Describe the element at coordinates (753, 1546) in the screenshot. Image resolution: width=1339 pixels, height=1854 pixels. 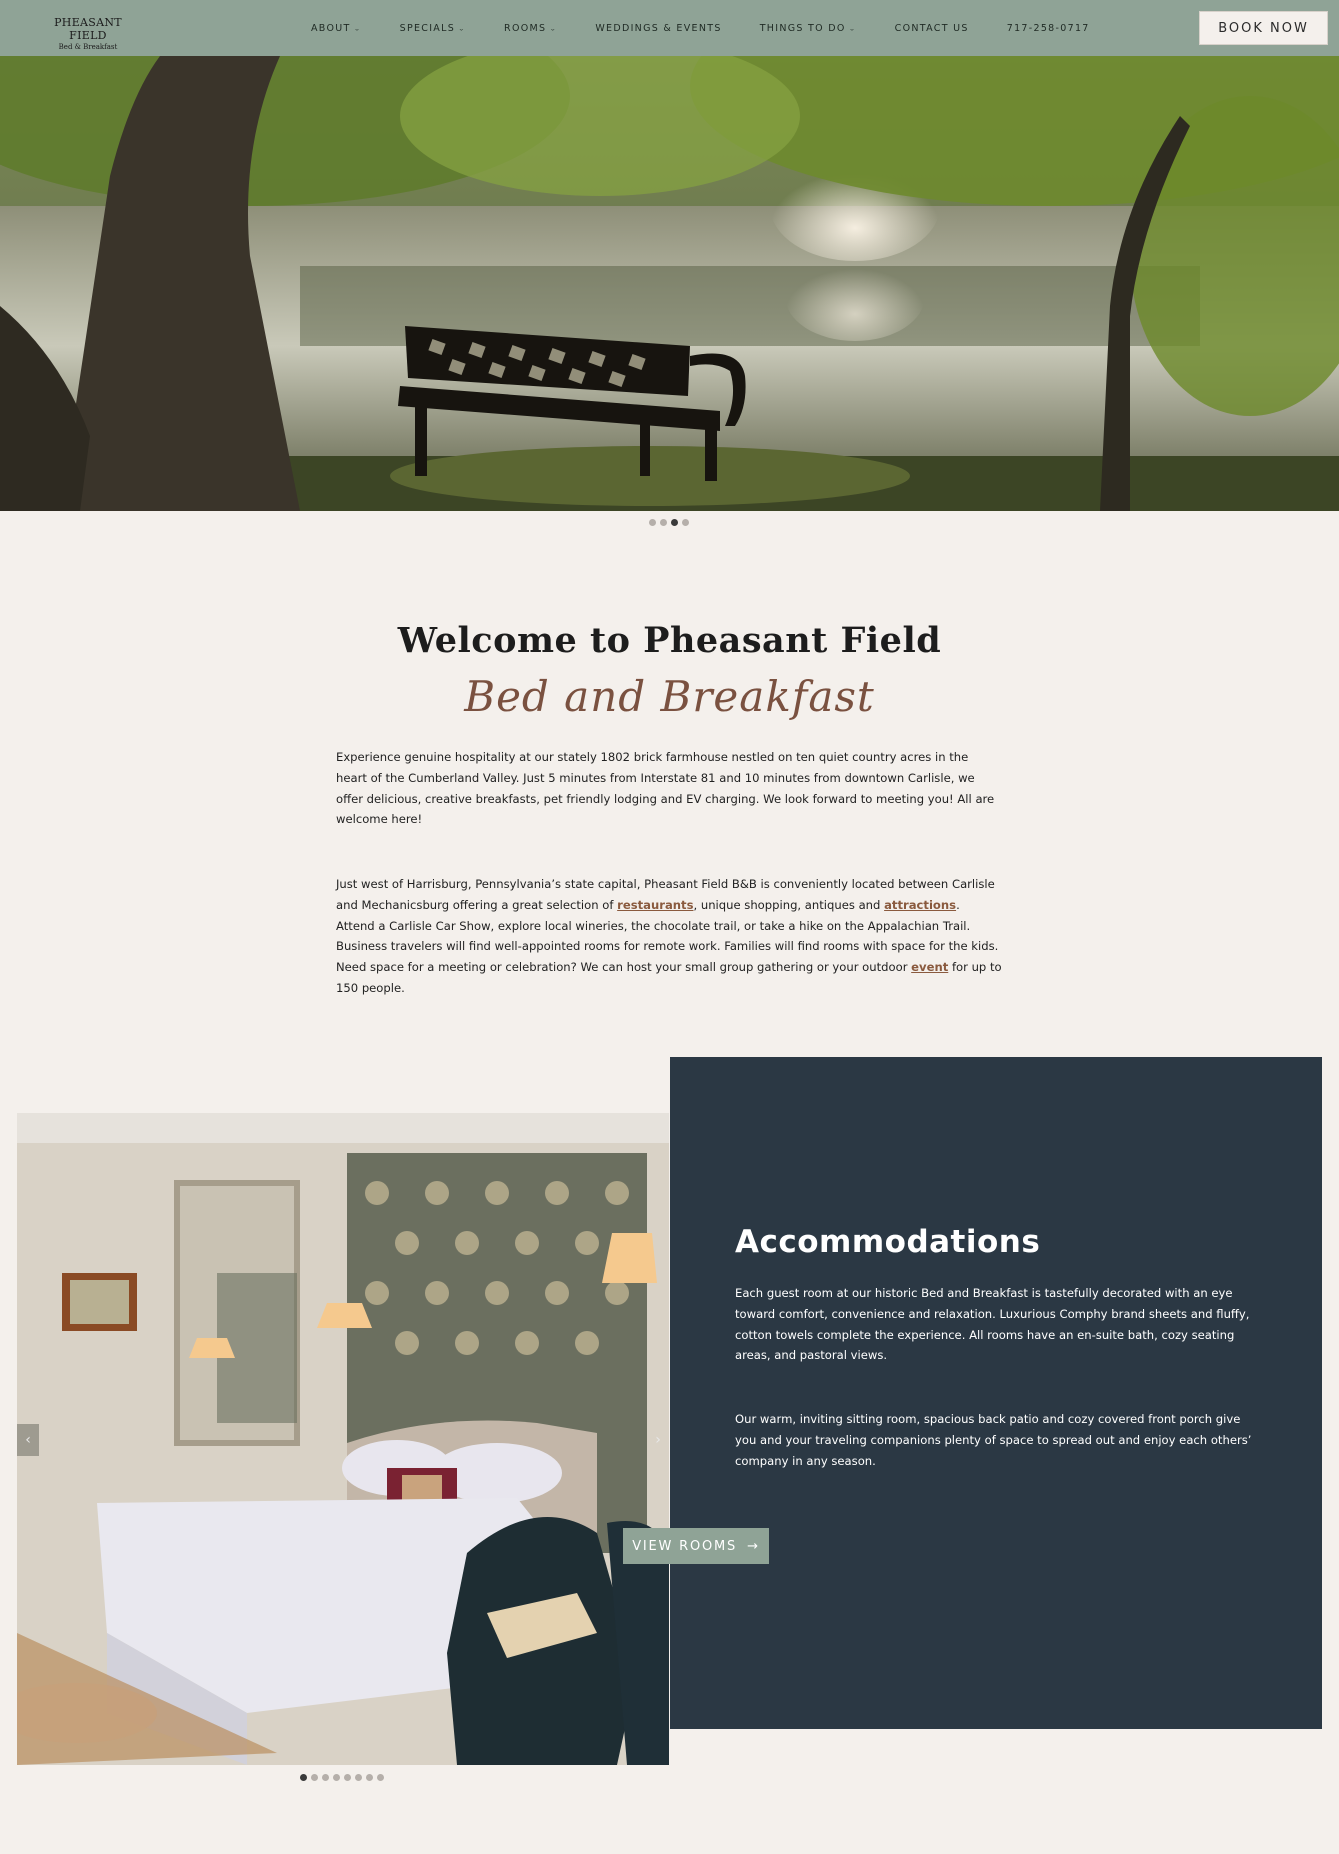
I see `arrow-right-icon: →` at that location.